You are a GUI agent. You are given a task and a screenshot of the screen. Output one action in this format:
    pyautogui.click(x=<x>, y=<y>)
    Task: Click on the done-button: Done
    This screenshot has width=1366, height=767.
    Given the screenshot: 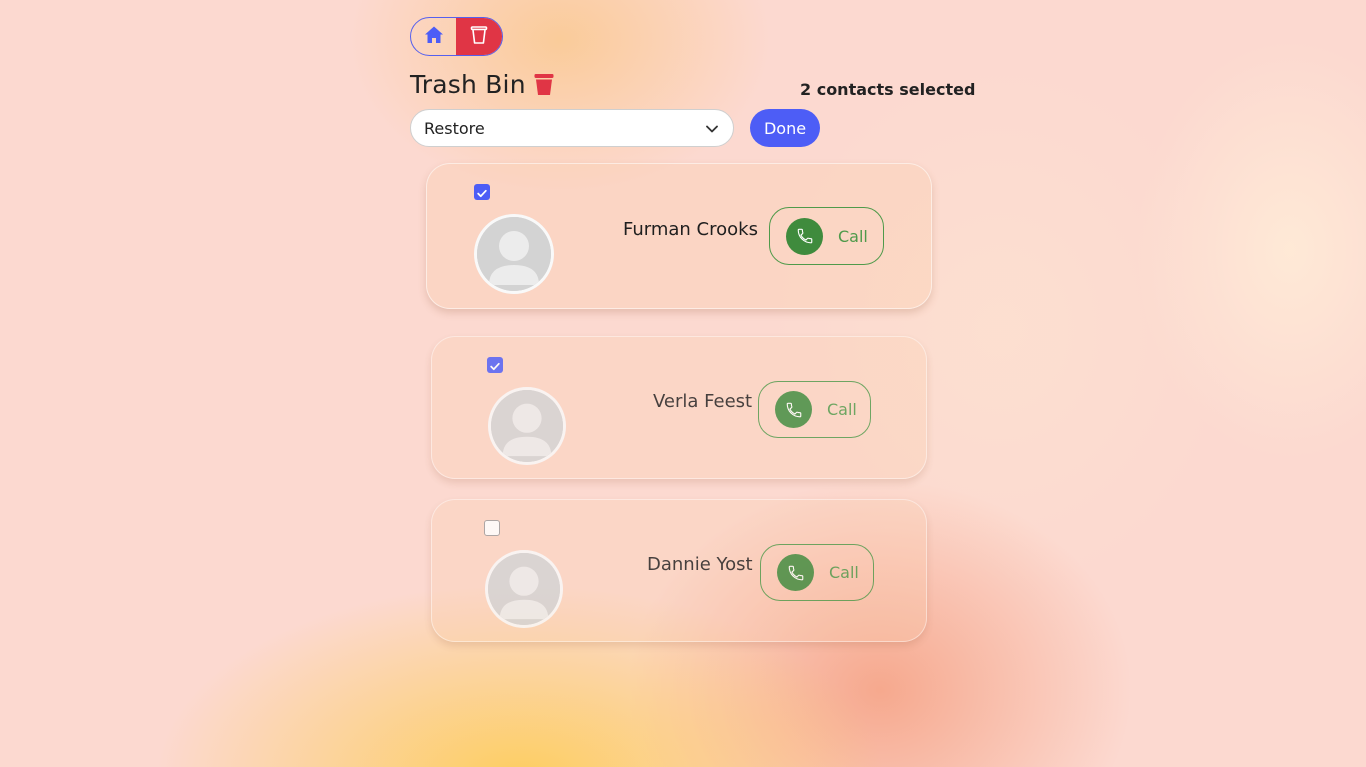 What is the action you would take?
    pyautogui.click(x=785, y=128)
    